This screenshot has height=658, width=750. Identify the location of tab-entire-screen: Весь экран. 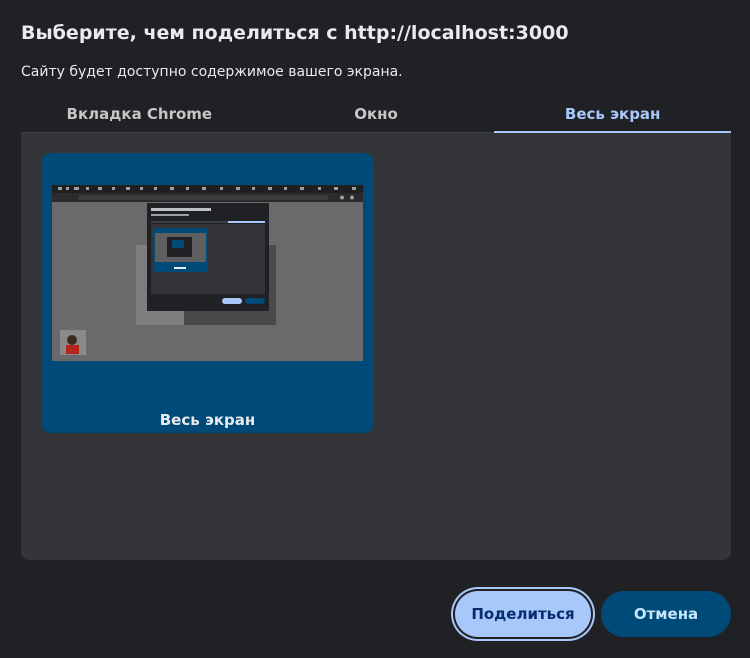
(612, 115).